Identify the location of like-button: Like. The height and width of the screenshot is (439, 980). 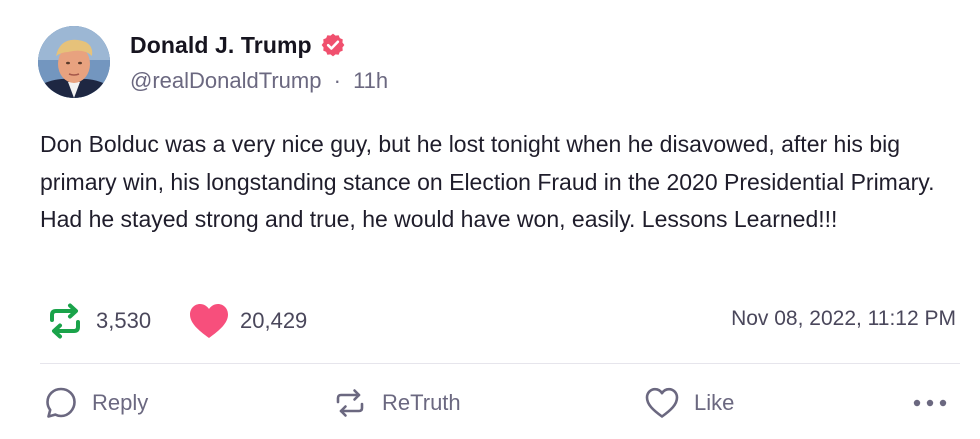
(689, 403).